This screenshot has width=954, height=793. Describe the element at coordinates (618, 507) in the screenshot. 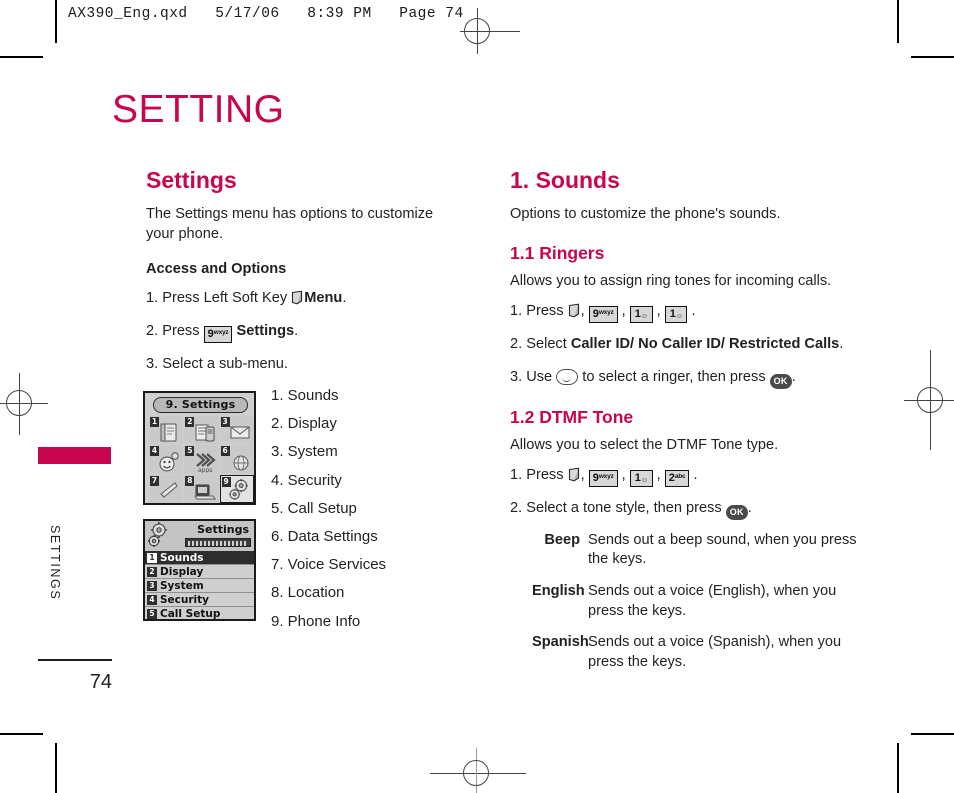

I see `dtmf-step-2-prefix: 2. Select a tone style, then press` at that location.